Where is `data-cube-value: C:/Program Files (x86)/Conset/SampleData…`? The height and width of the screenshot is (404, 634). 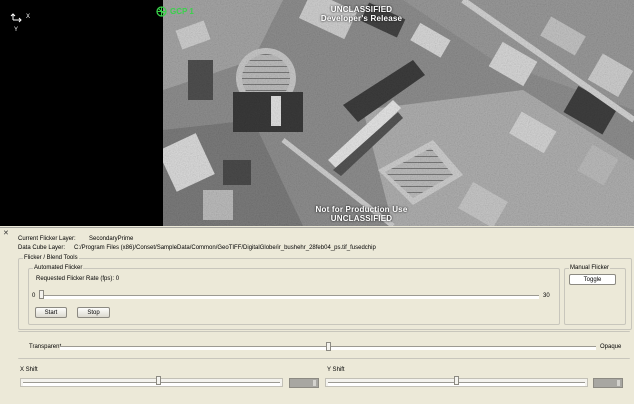
data-cube-value: C:/Program Files (x86)/Conset/SampleData… is located at coordinates (225, 248).